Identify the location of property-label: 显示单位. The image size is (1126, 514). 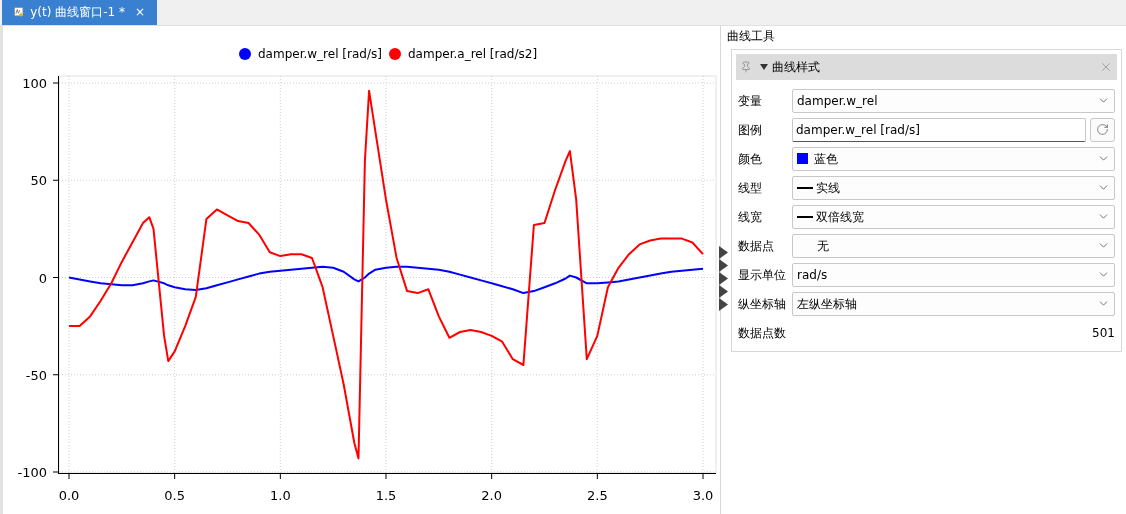
(762, 275).